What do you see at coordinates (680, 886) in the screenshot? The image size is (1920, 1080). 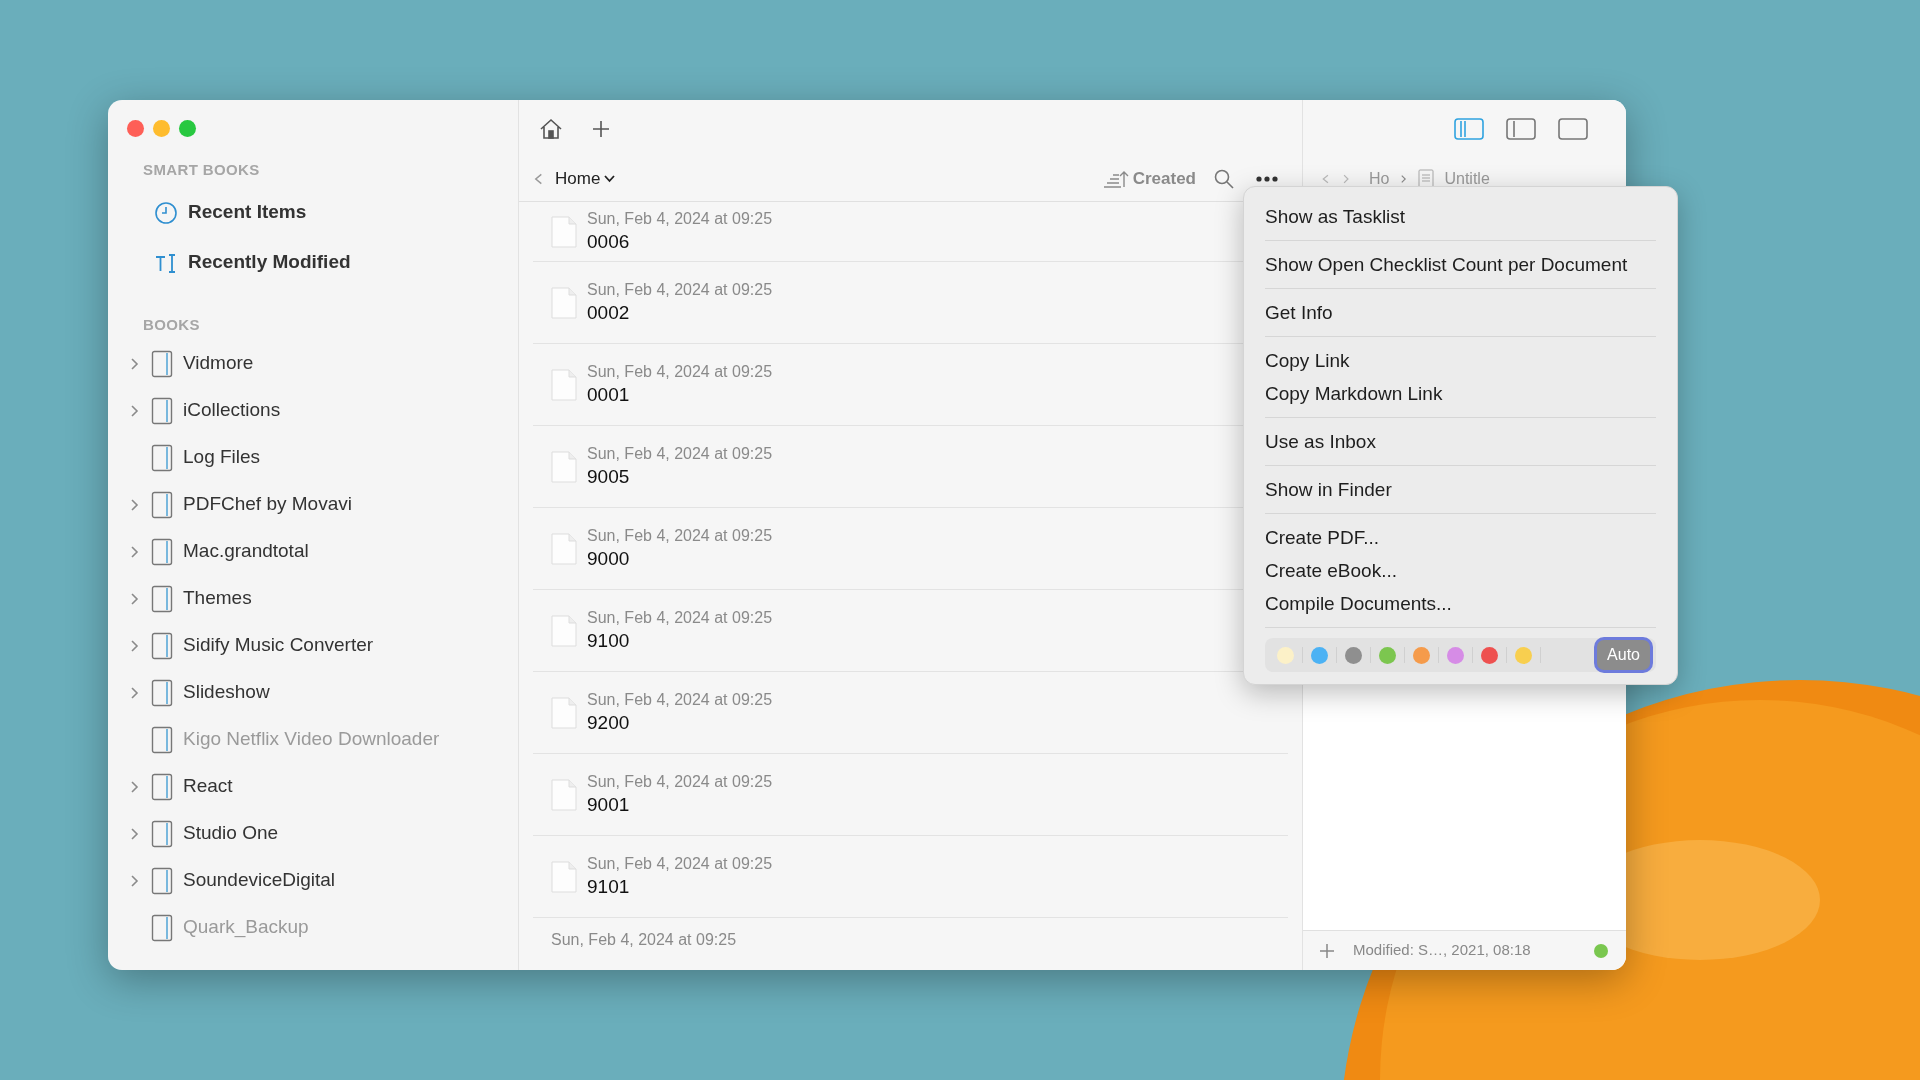 I see `document-title: 9101` at bounding box center [680, 886].